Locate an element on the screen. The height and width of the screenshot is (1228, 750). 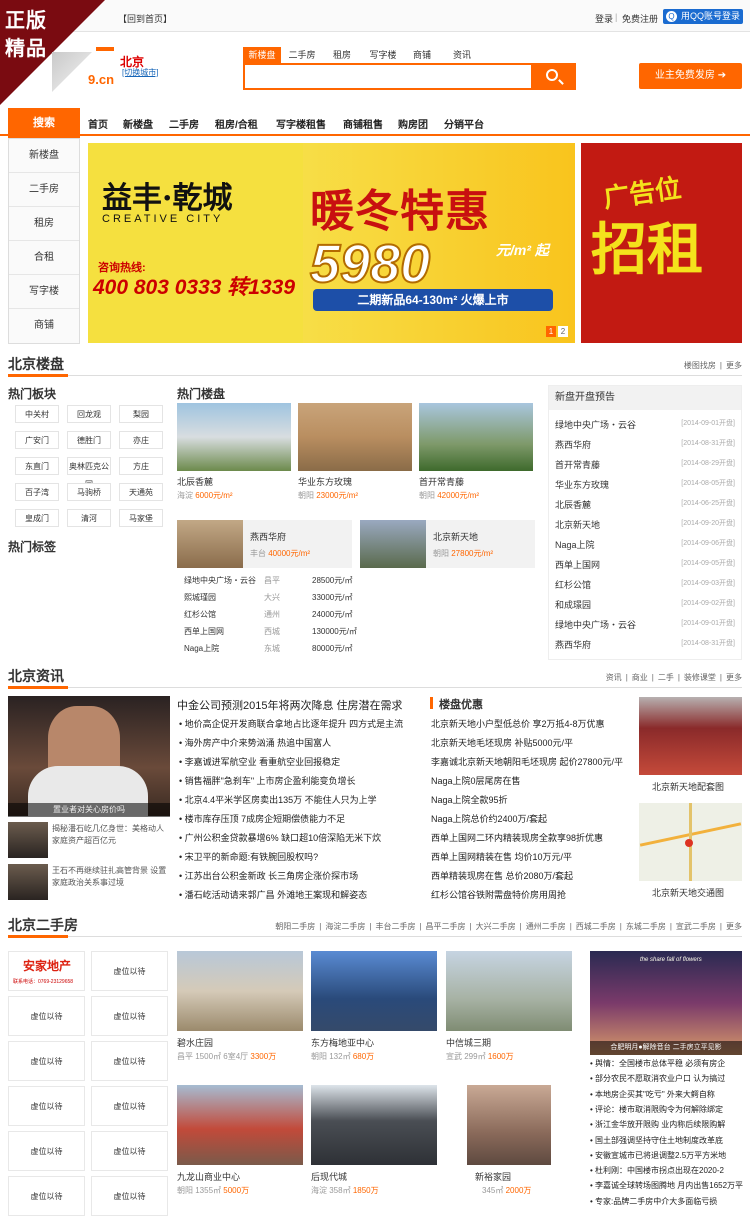
nav-group: 购房团 is located at coordinates (413, 123).